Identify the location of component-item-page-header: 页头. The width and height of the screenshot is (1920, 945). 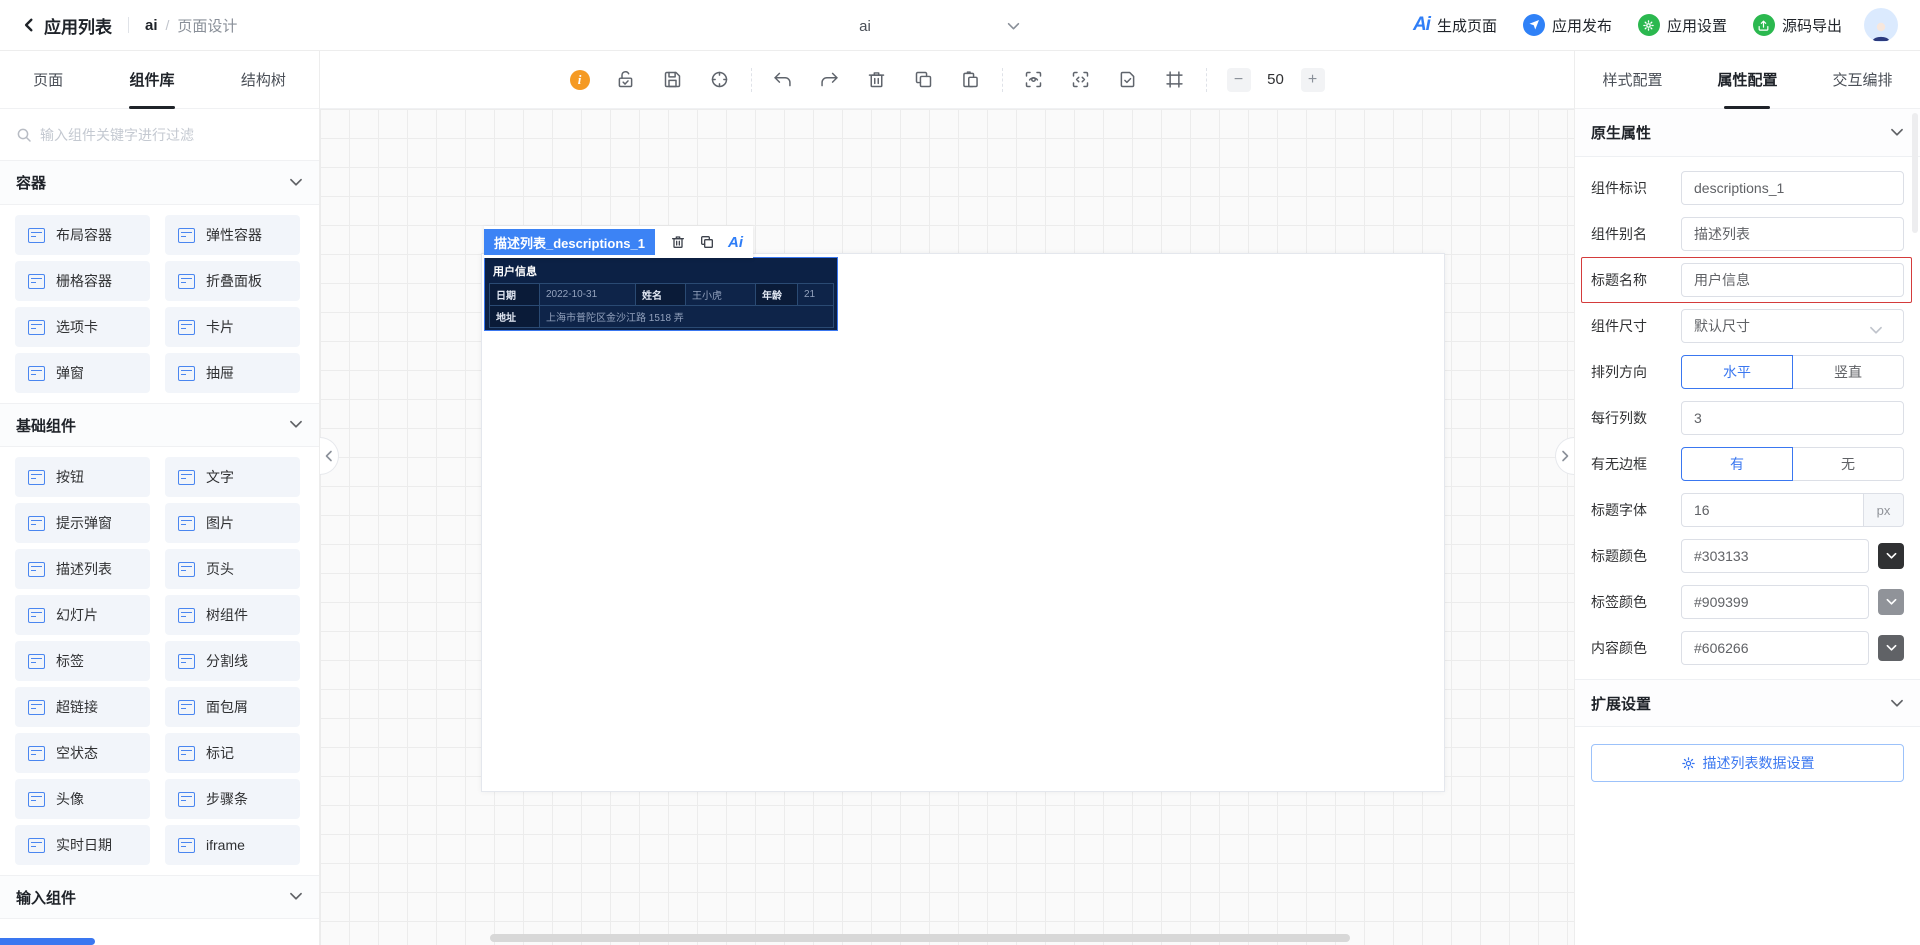
(232, 569).